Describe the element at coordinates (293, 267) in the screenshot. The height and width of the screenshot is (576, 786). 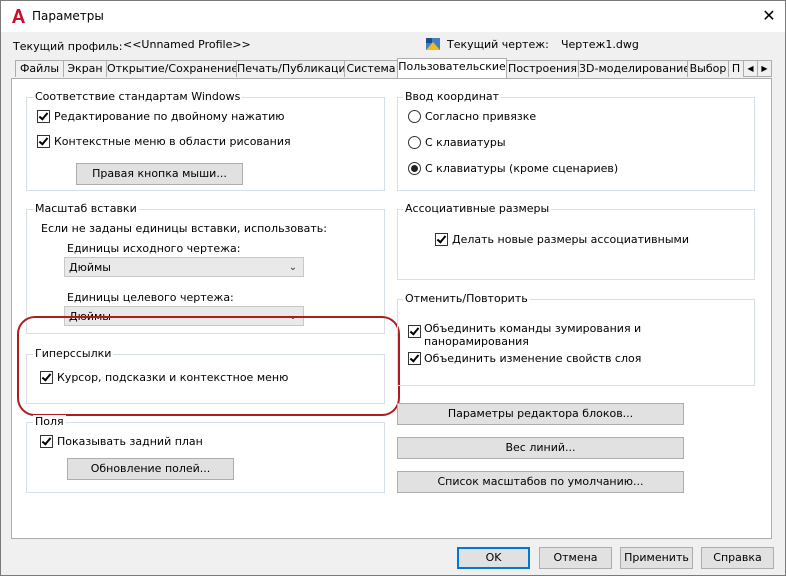
I see `chevron-down-icon: ⌄` at that location.